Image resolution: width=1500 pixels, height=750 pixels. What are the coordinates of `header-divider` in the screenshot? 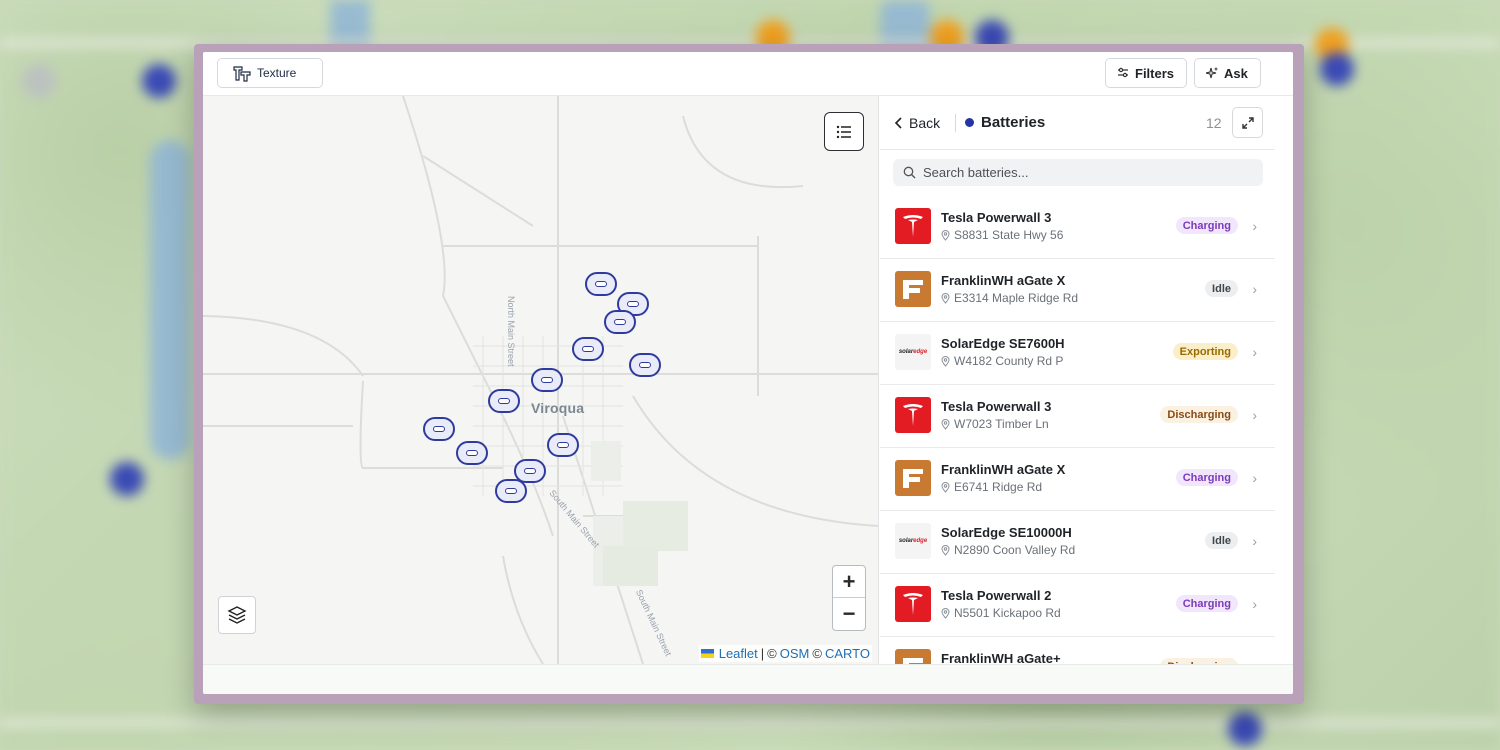 It's located at (955, 123).